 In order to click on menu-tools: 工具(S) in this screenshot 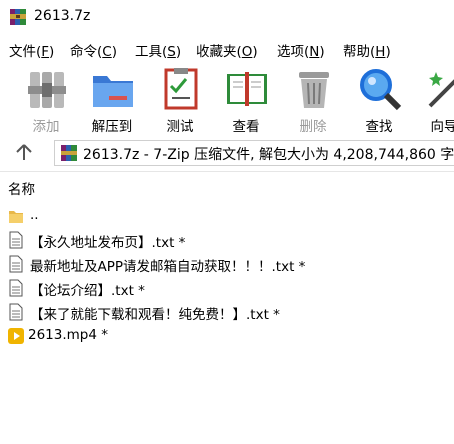, I will do `click(158, 50)`.